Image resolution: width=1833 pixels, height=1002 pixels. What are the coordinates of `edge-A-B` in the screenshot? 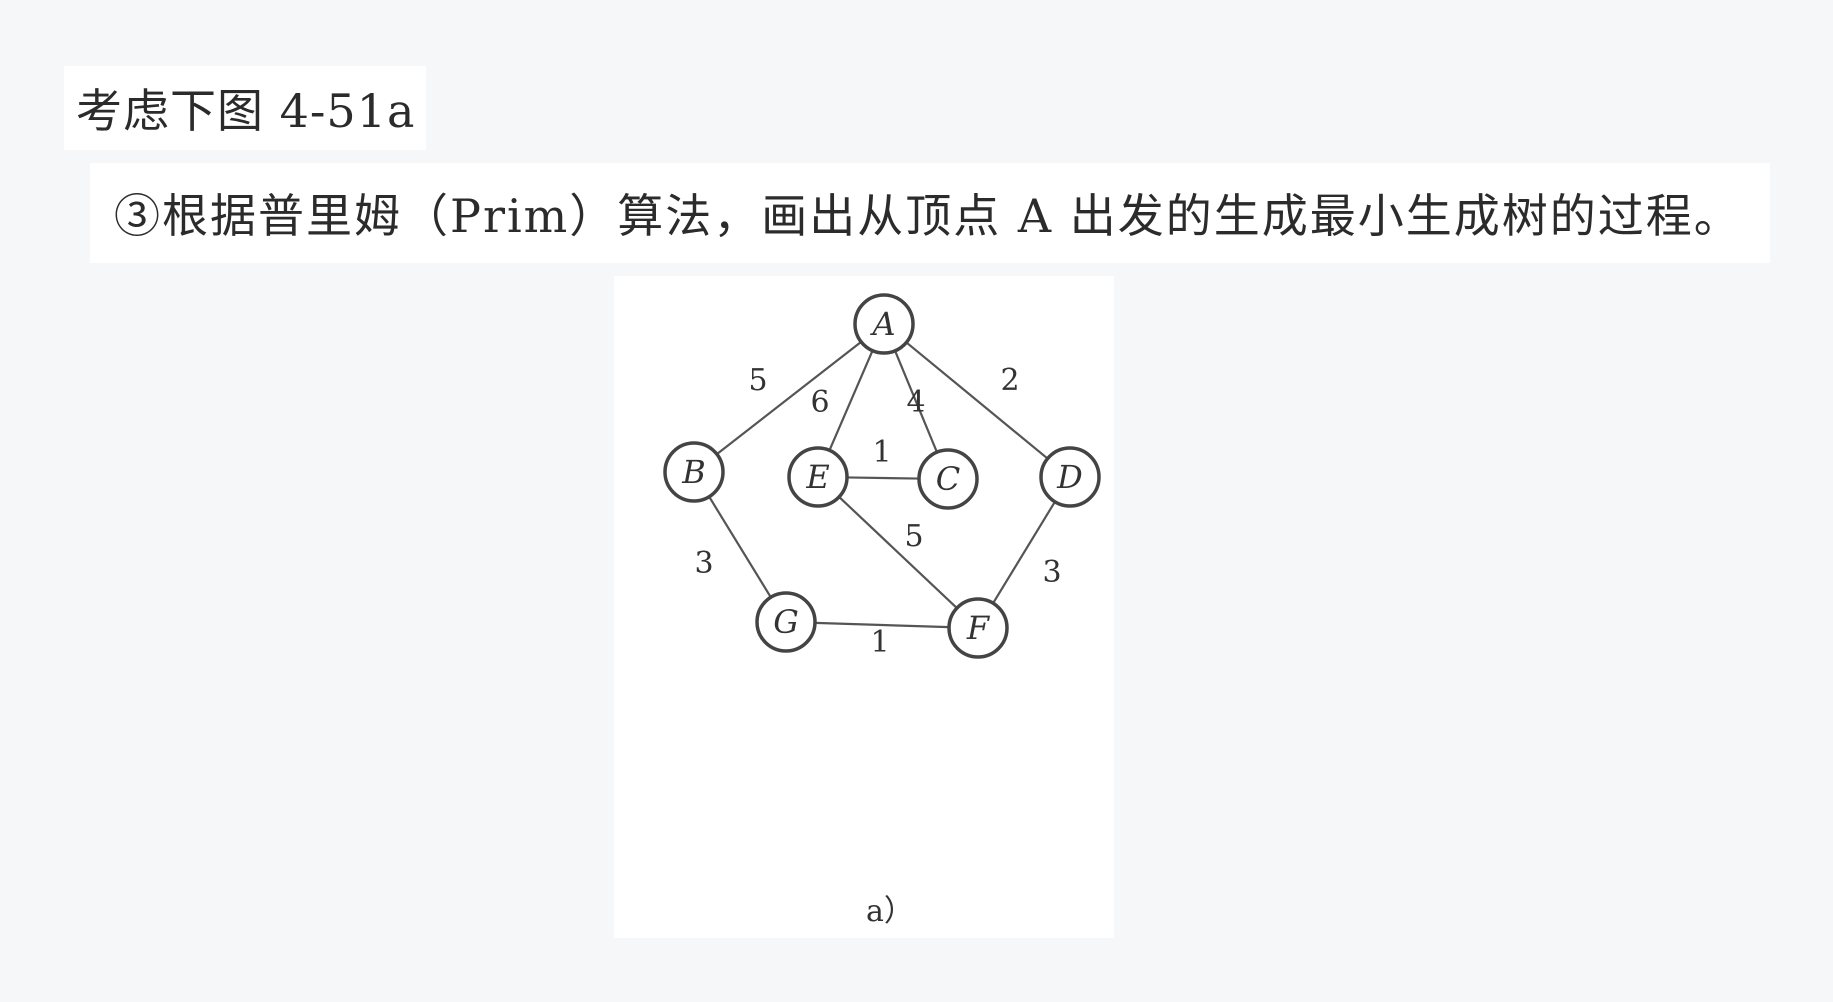 It's located at (789, 398).